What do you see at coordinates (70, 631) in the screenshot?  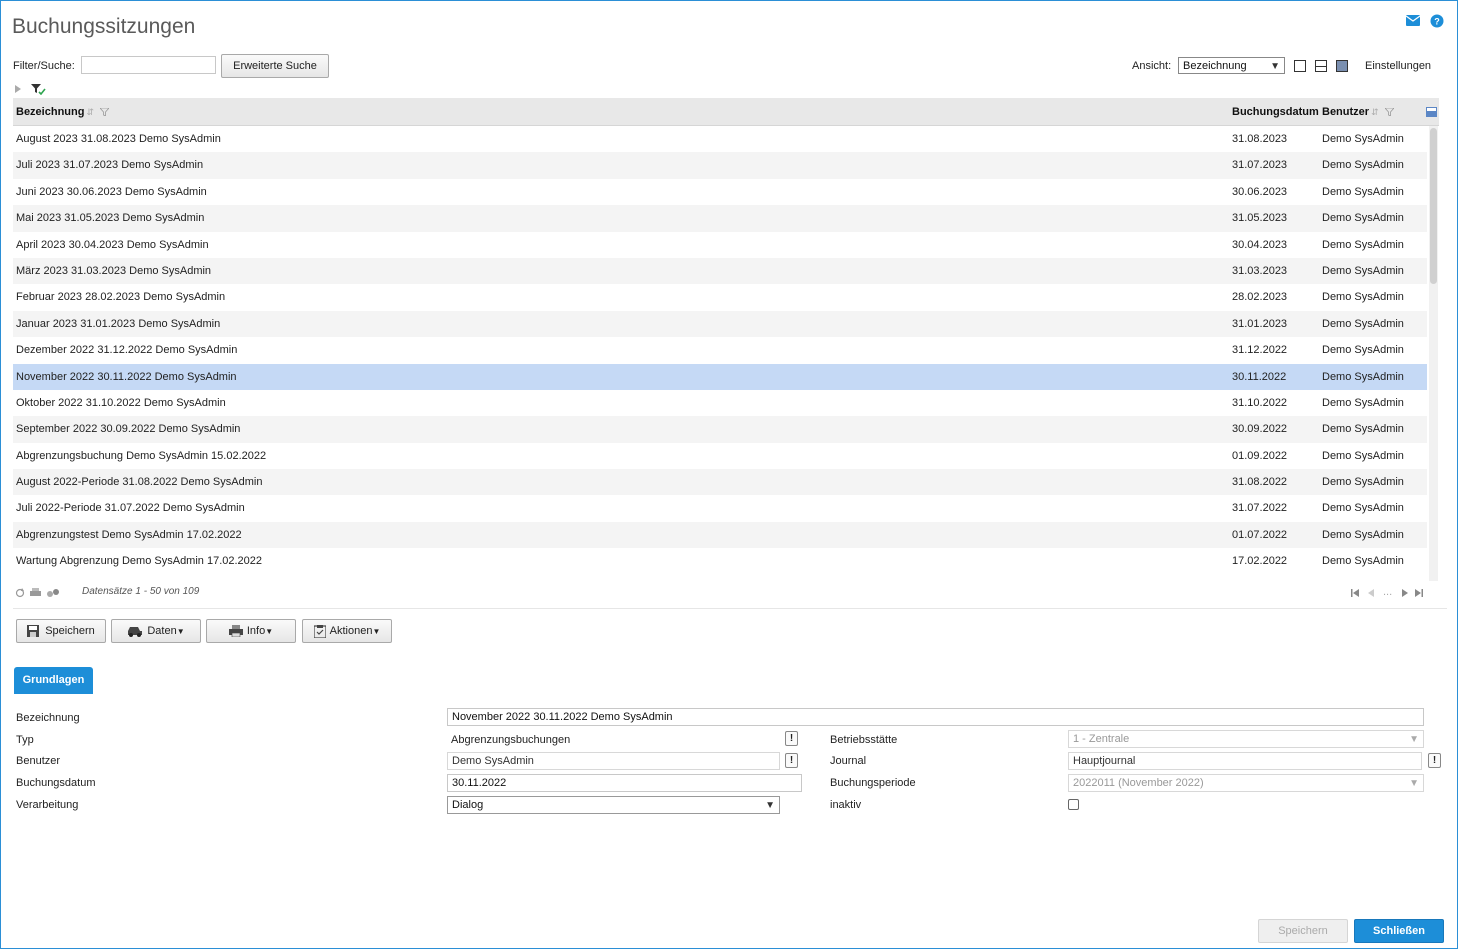 I see `save-toolbar-label: Speichern` at bounding box center [70, 631].